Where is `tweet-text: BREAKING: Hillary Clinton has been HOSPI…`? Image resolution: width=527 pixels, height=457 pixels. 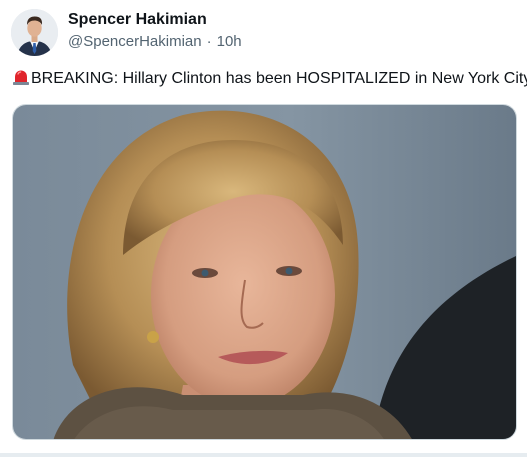
tweet-text: BREAKING: Hillary Clinton has been HOSPI… is located at coordinates (269, 79).